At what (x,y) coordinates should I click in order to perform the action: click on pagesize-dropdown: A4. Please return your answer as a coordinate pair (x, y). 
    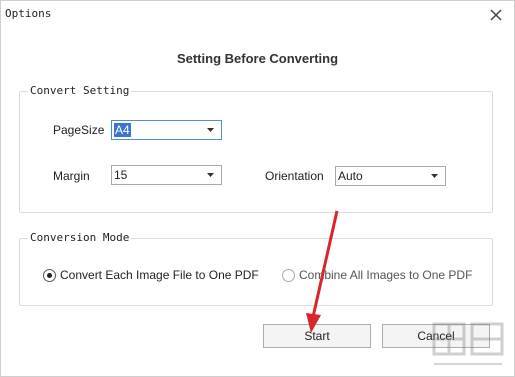
    Looking at the image, I should click on (166, 130).